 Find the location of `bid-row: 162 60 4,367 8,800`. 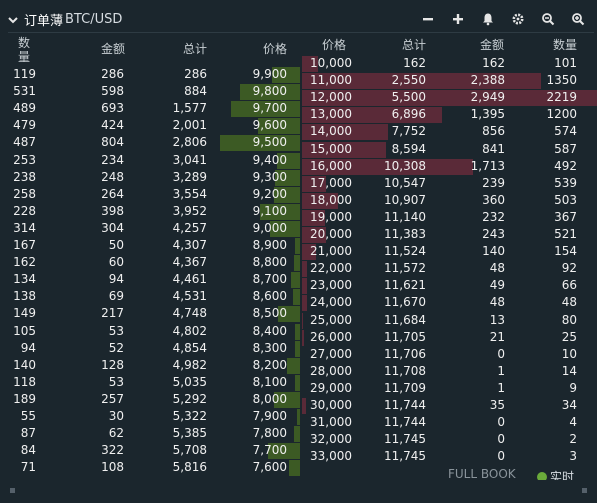

bid-row: 162 60 4,367 8,800 is located at coordinates (150, 262).